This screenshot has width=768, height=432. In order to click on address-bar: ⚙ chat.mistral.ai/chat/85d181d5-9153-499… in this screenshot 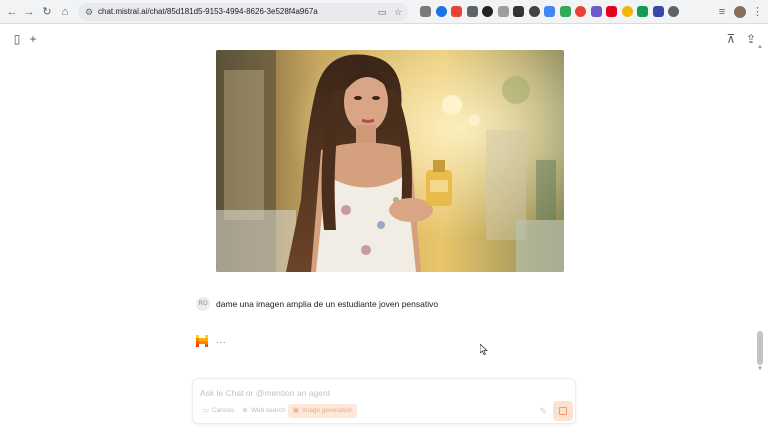, I will do `click(243, 12)`.